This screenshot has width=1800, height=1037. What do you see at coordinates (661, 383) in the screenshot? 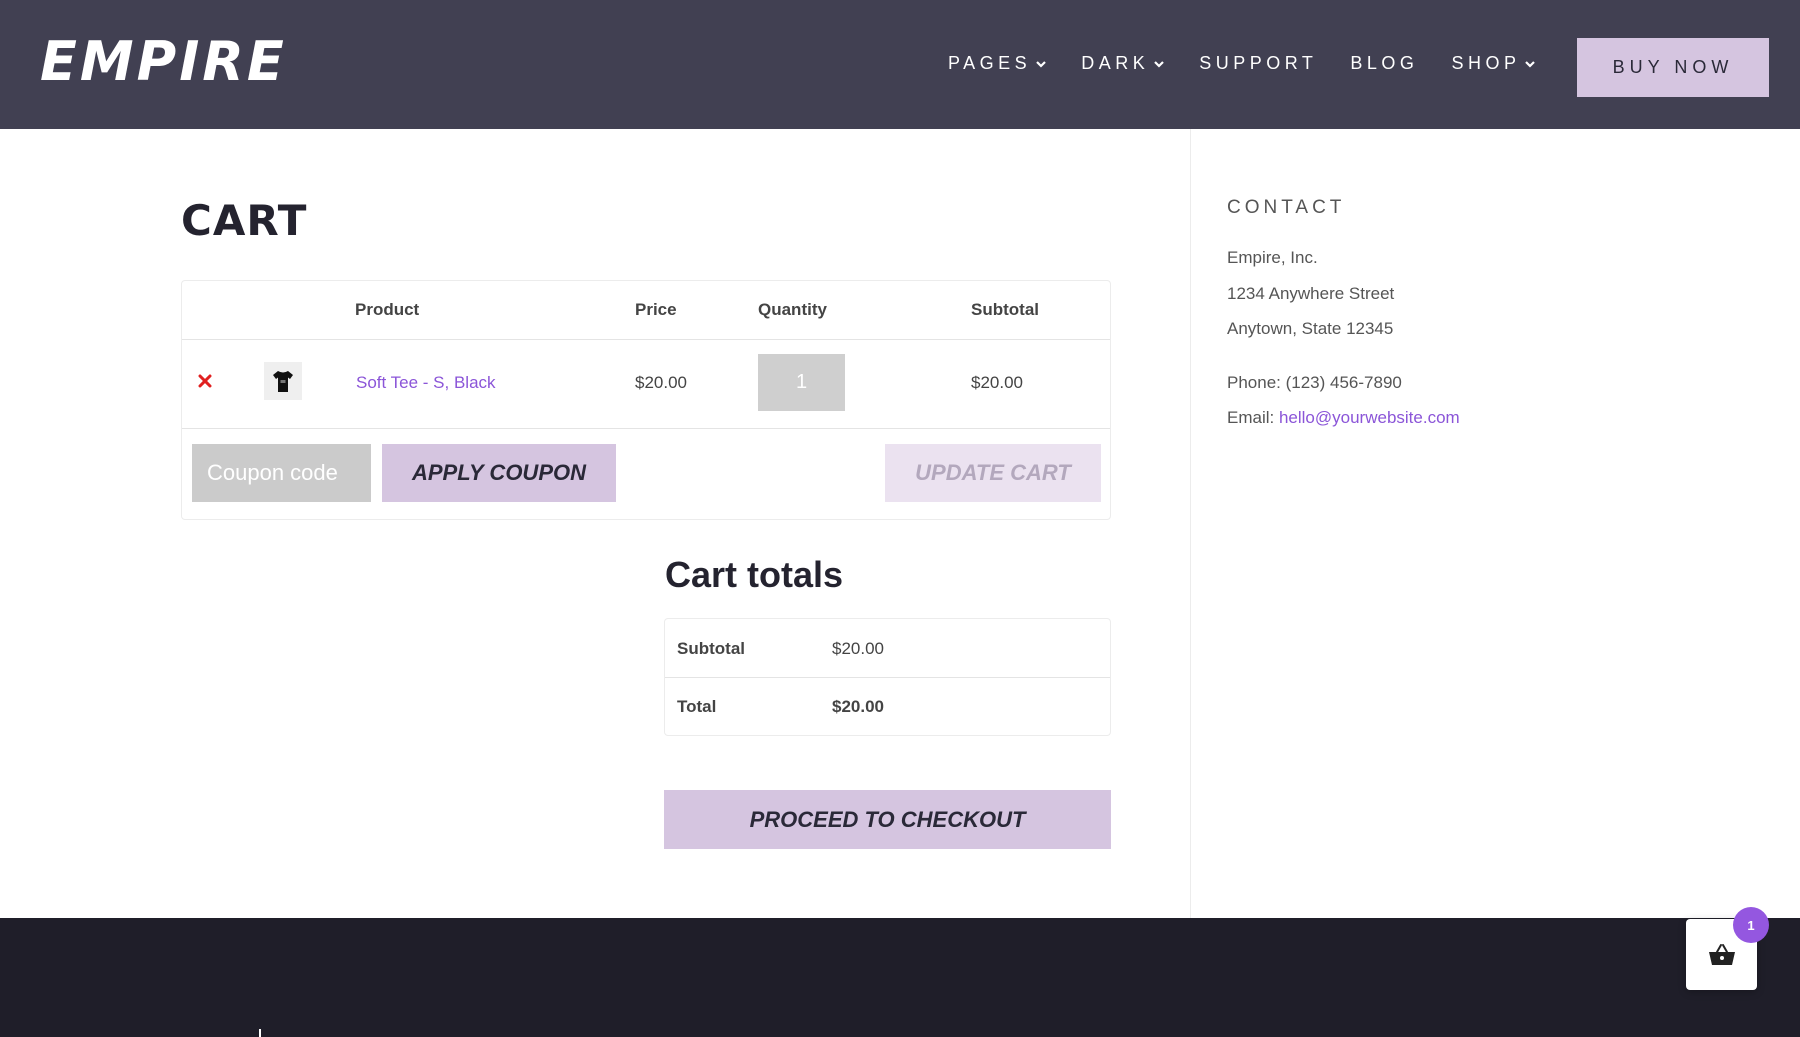
I see `item-price: $20.00` at bounding box center [661, 383].